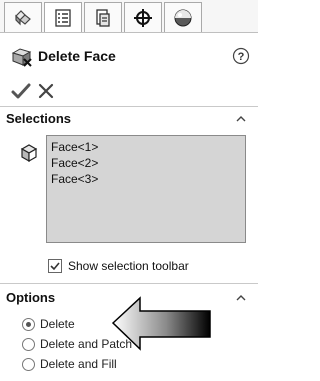 The height and width of the screenshot is (381, 320). I want to click on tab-display-manager, so click(183, 17).